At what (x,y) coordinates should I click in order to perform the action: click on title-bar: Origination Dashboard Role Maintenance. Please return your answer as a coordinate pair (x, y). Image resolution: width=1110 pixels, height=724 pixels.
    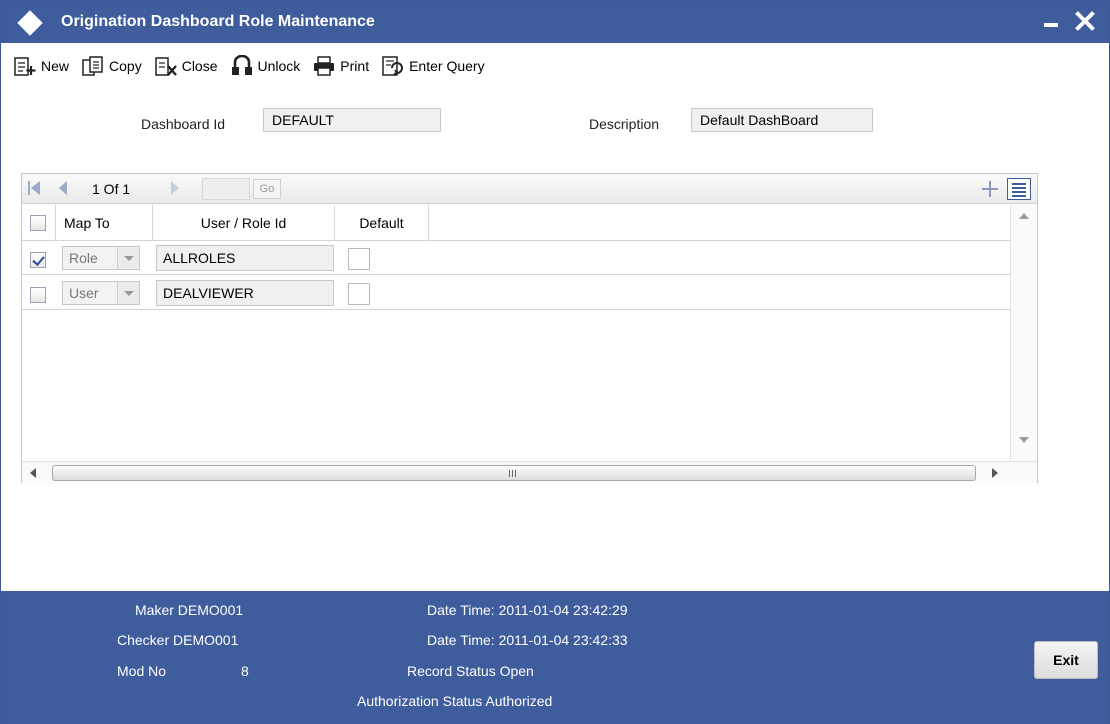
    Looking at the image, I should click on (555, 22).